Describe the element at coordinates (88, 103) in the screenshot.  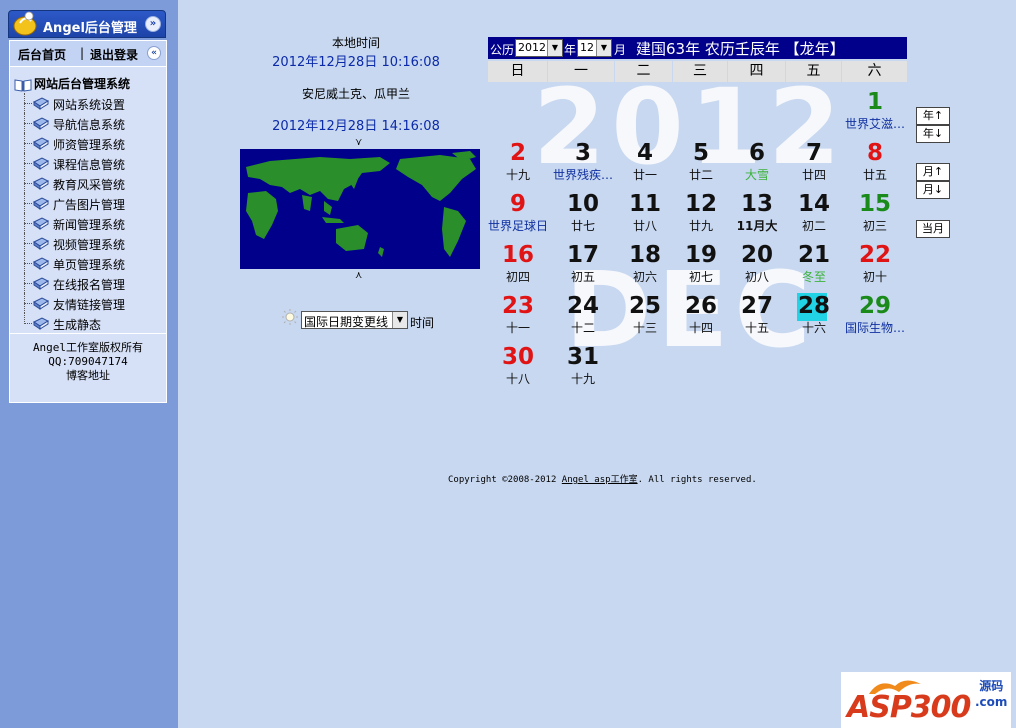
I see `tree-item-site-settings: 网站系统设置` at that location.